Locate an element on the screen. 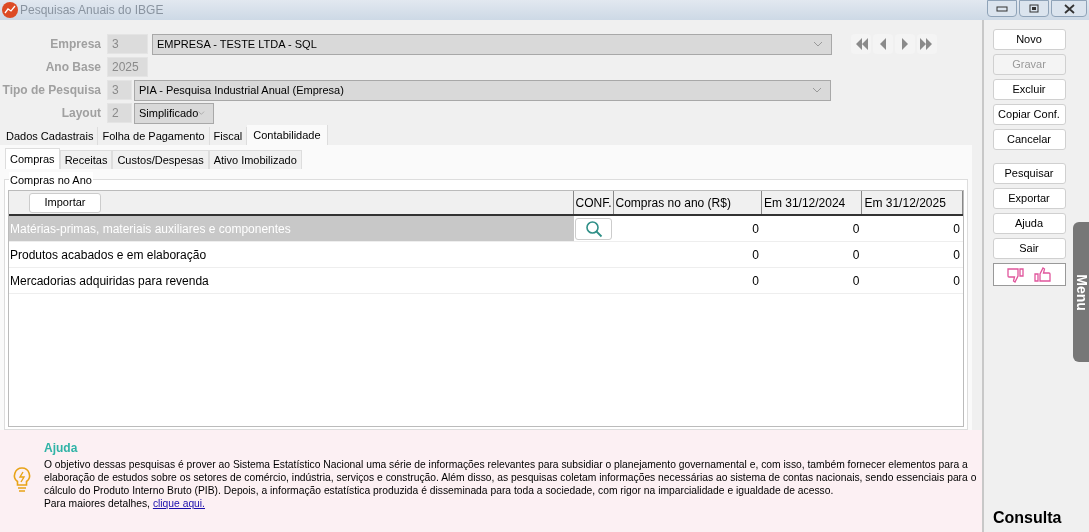 The image size is (1089, 532). help-link: clique aqui. is located at coordinates (178, 503).